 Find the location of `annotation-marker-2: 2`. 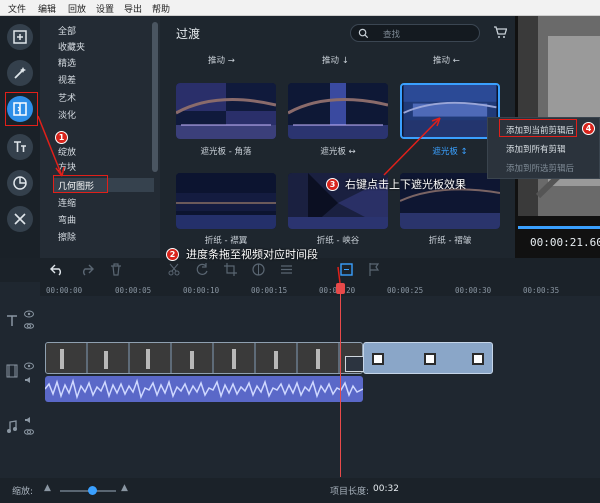

annotation-marker-2: 2 is located at coordinates (172, 254).